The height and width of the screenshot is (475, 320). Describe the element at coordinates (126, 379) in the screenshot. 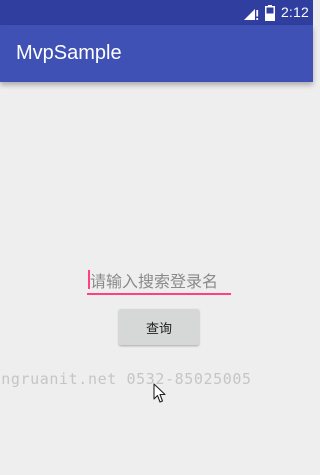

I see `watermark-text: qingruanit.net 0532-85025005` at that location.